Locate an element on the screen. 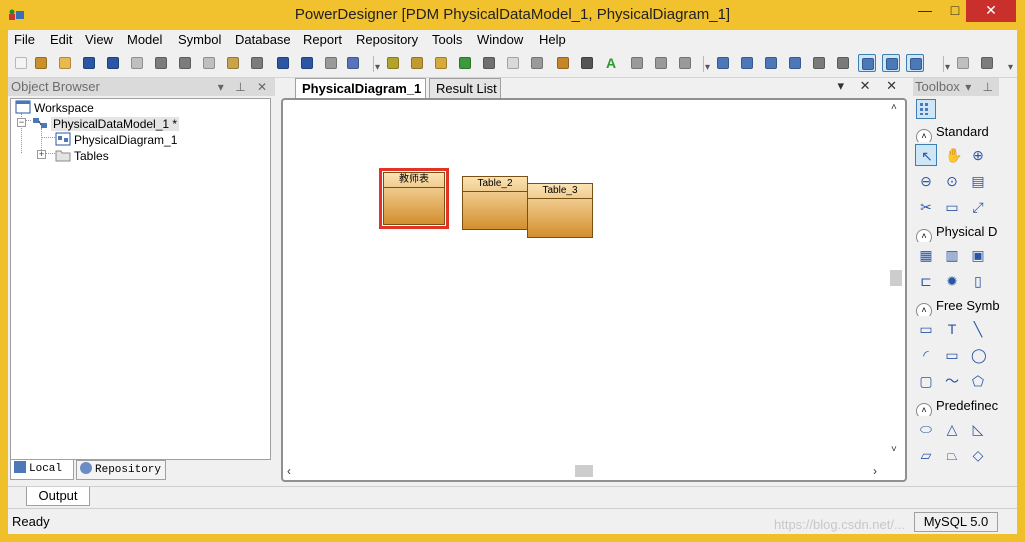 The height and width of the screenshot is (542, 1025). check-model-button is located at coordinates (353, 63).